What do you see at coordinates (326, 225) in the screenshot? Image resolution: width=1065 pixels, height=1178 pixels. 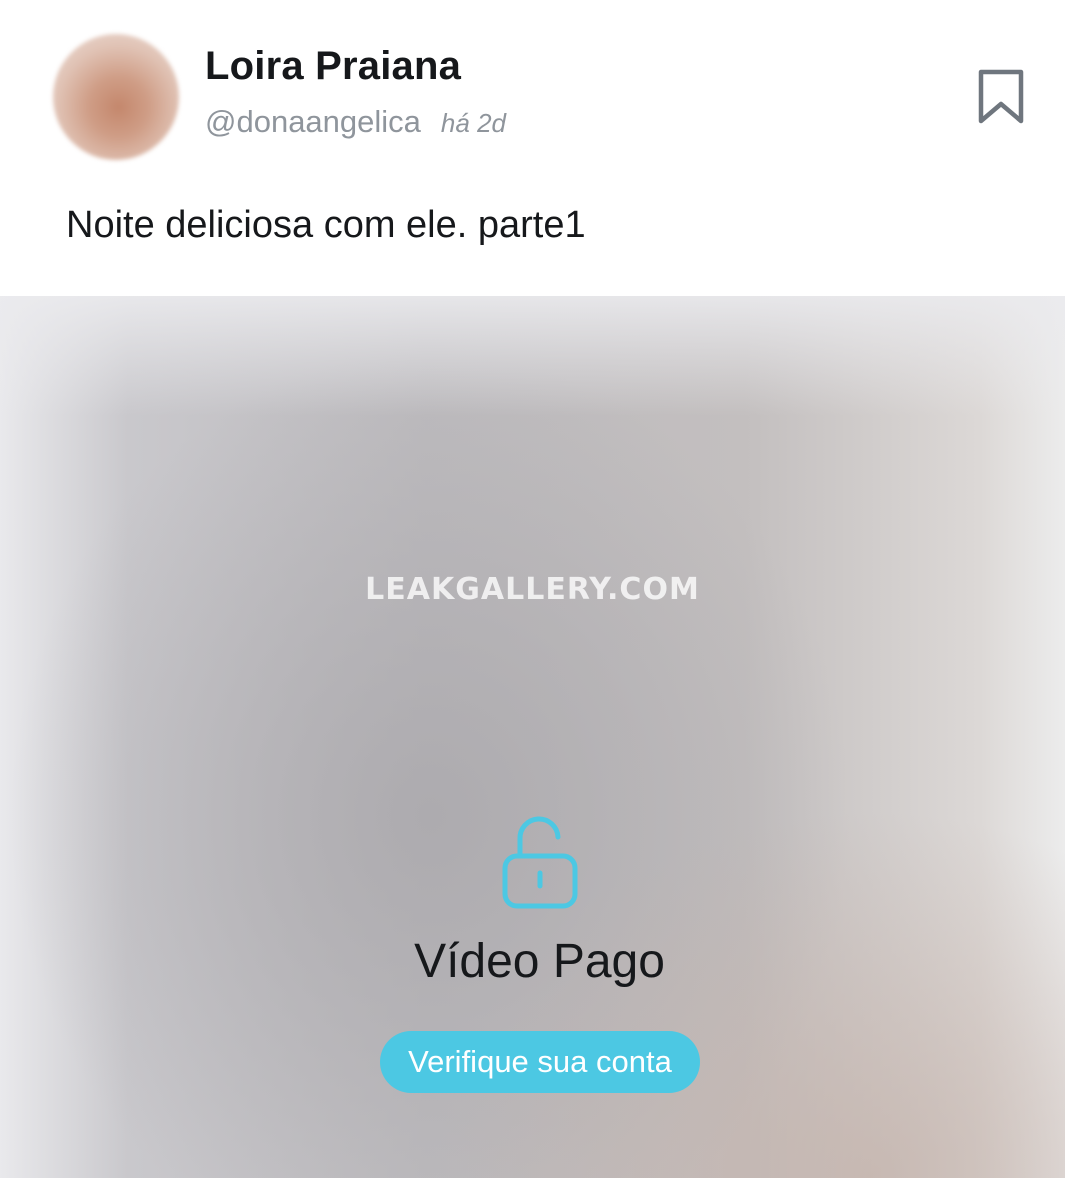 I see `post-caption: Noite deliciosa com ele. parte1` at bounding box center [326, 225].